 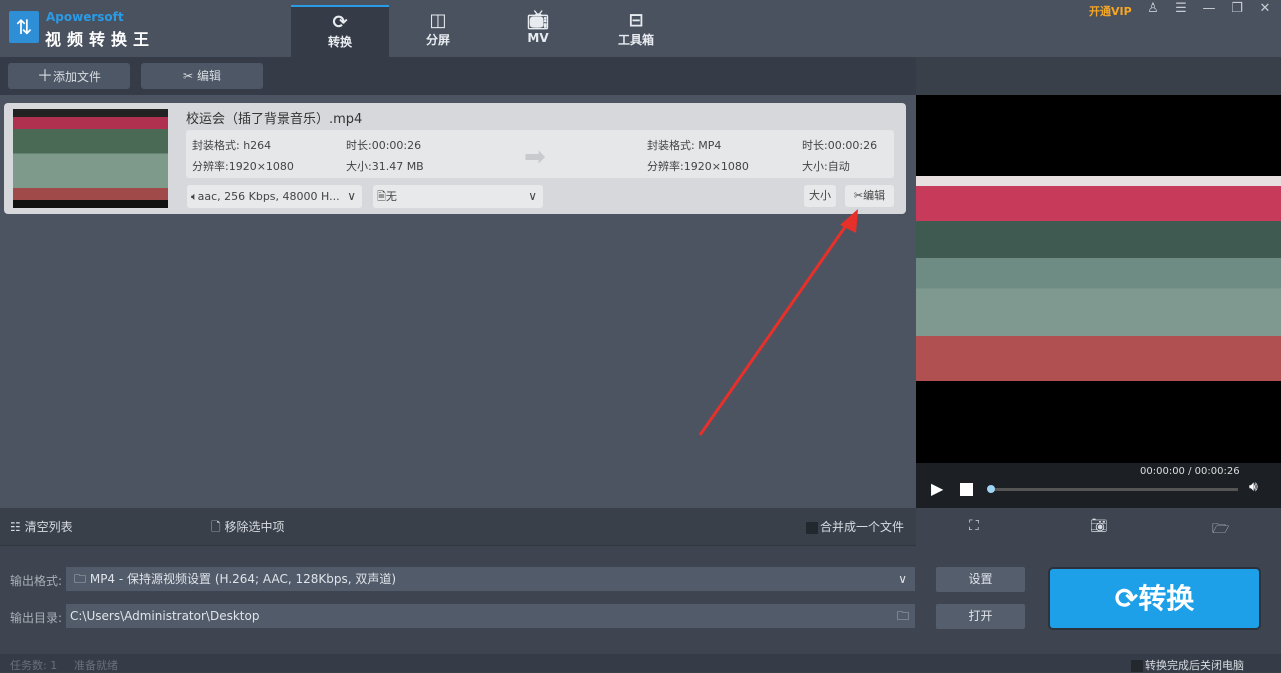 What do you see at coordinates (194, 196) in the screenshot?
I see `speaker-icon: 🔈︎` at bounding box center [194, 196].